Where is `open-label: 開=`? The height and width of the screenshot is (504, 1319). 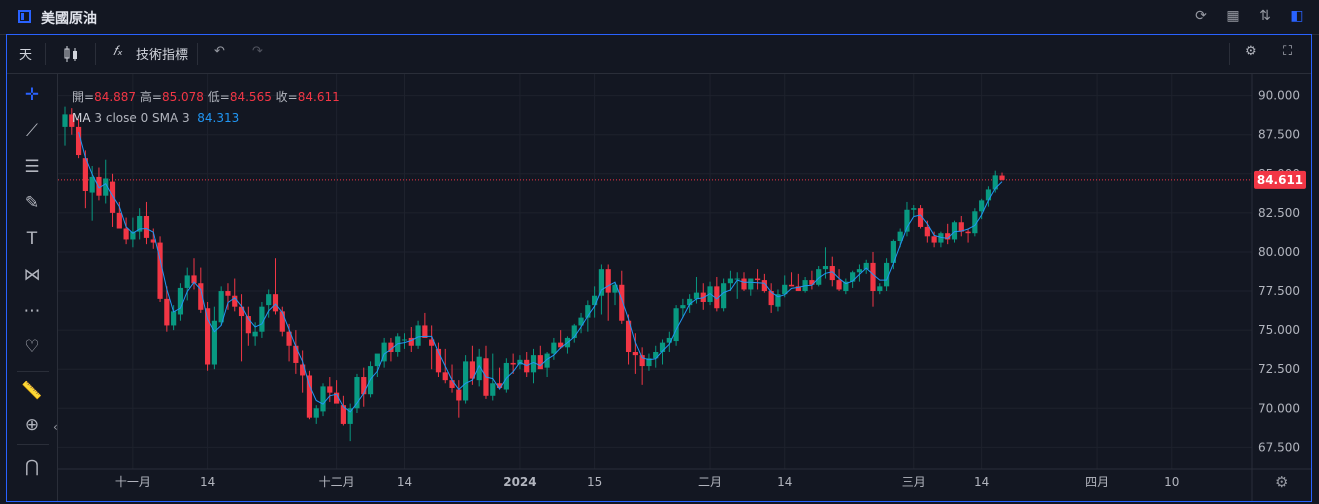
open-label: 開= is located at coordinates (83, 97).